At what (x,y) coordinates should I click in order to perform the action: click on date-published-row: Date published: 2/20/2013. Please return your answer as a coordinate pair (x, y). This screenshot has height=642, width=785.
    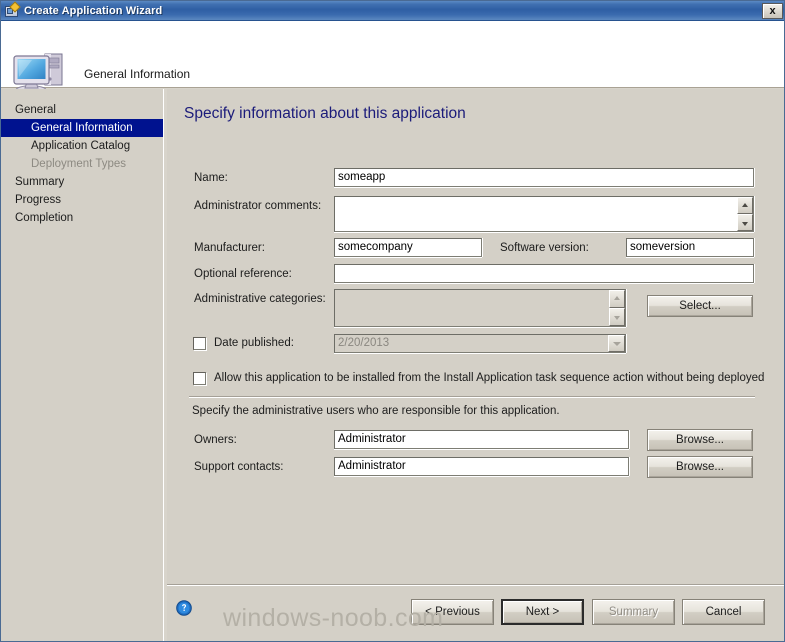
    Looking at the image, I should click on (475, 344).